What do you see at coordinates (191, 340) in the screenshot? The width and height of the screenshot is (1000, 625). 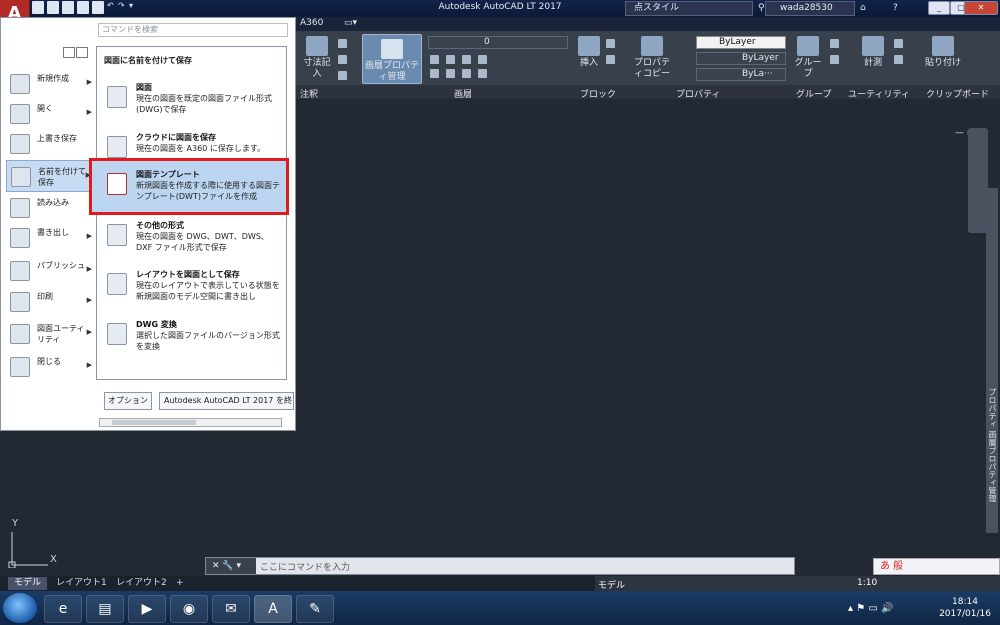 I see `submenu-item-dwg-convert: DWG 変換 選択した図面ファイルのバージョン形式を変換` at bounding box center [191, 340].